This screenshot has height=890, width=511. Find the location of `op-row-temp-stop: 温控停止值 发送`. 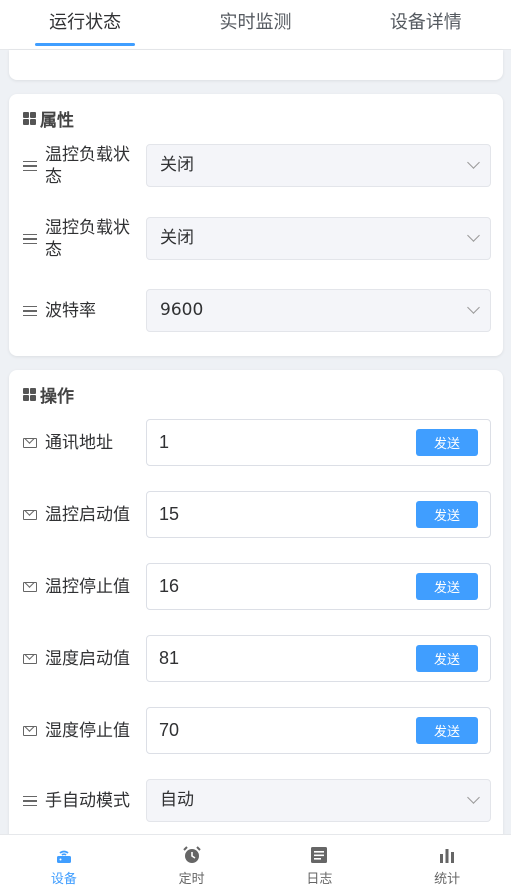

op-row-temp-stop: 温控停止值 发送 is located at coordinates (257, 586).